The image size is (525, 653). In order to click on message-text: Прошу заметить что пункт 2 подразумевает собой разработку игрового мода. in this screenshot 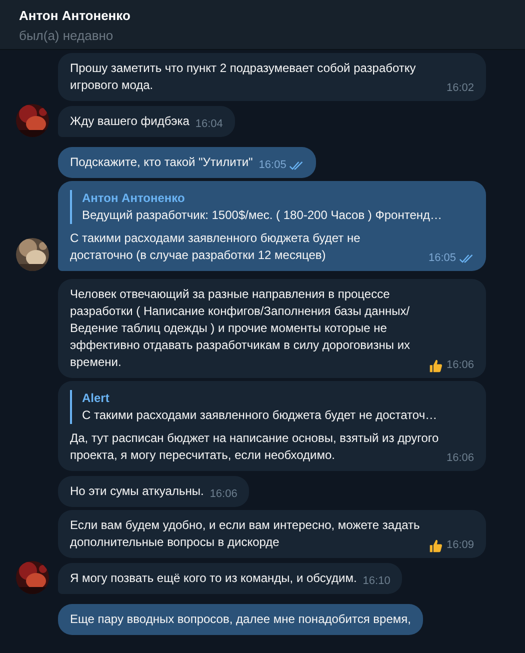, I will do `click(243, 77)`.